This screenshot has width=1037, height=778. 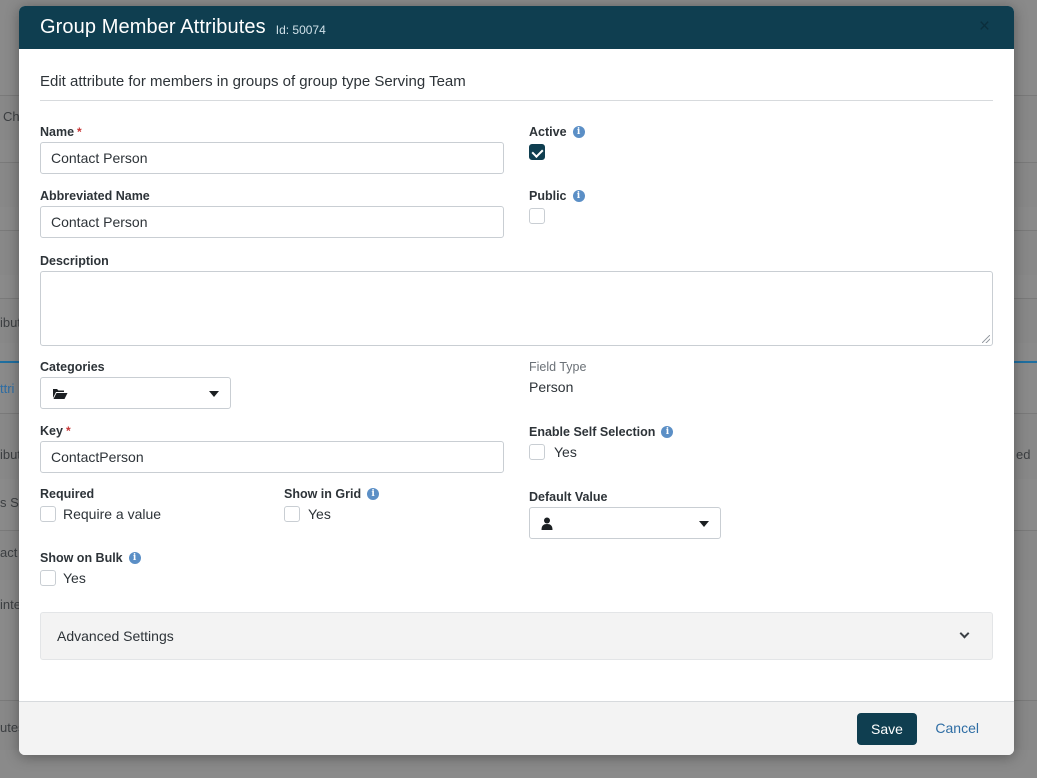 I want to click on cancel-link: Cancel, so click(x=957, y=728).